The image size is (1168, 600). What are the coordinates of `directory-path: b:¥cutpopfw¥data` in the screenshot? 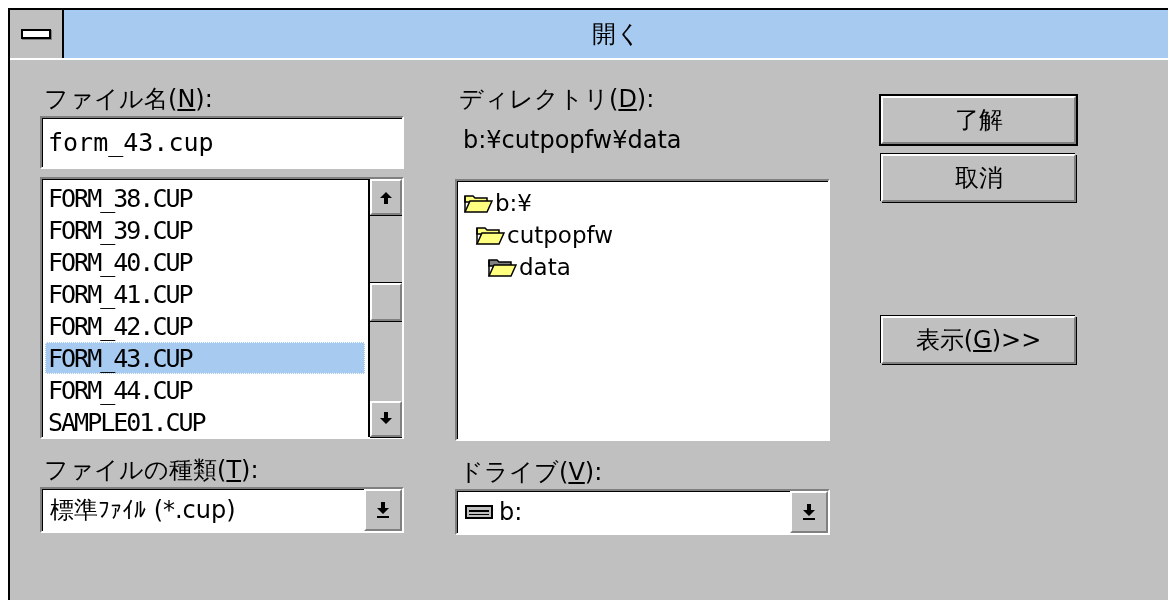 It's located at (572, 140).